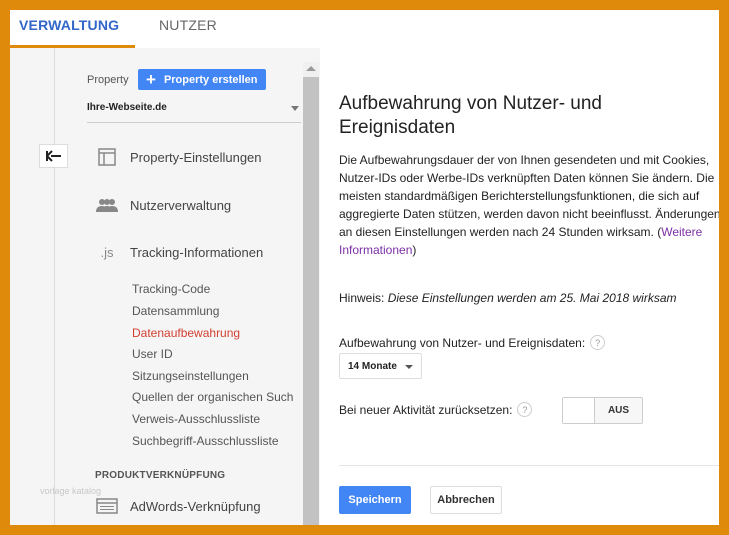  I want to click on retention-dropdown: 14 Monate, so click(380, 366).